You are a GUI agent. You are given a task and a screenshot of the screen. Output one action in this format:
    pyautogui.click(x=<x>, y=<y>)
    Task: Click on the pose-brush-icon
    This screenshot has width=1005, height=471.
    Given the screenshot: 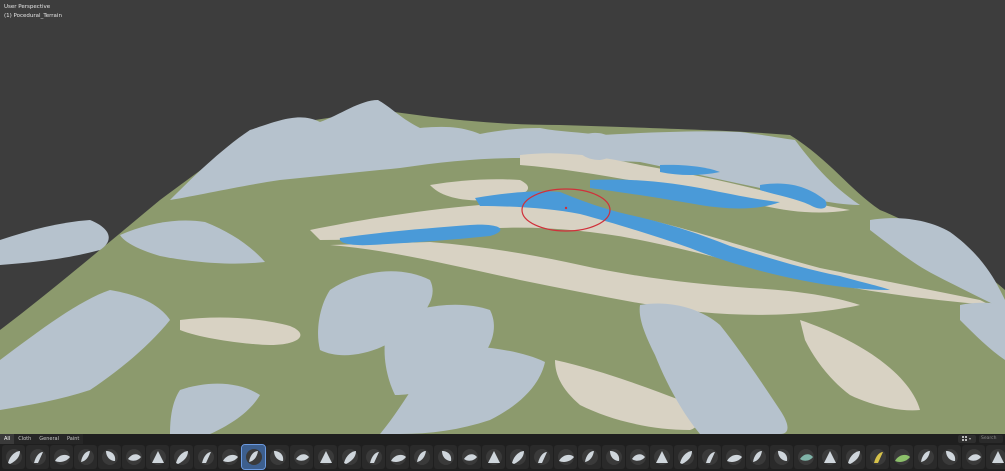 What is the action you would take?
    pyautogui.click(x=469, y=457)
    